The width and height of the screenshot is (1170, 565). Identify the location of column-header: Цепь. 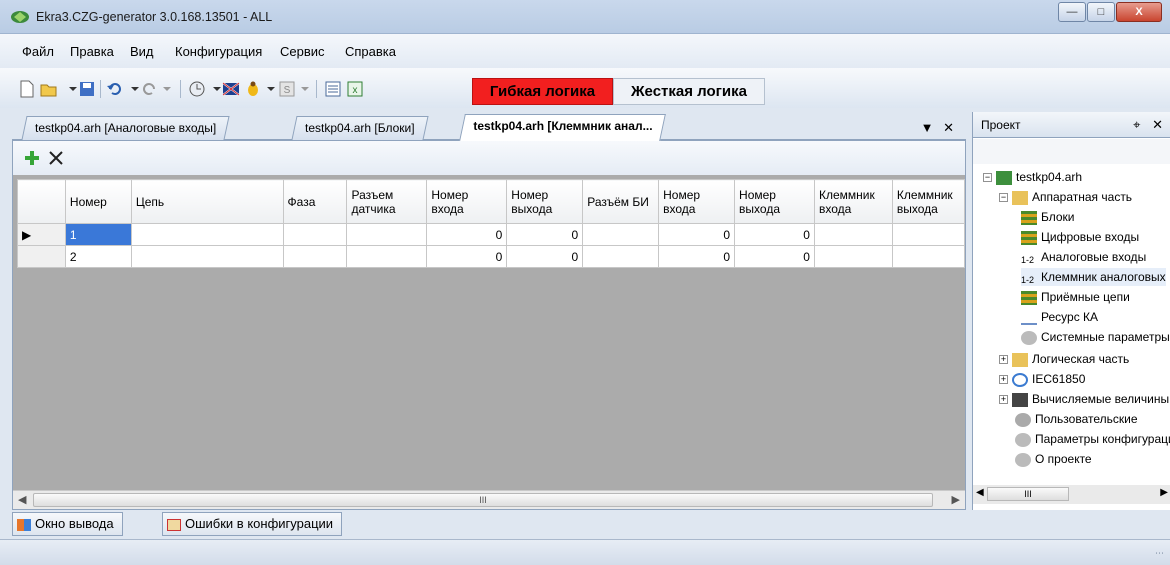
(207, 201).